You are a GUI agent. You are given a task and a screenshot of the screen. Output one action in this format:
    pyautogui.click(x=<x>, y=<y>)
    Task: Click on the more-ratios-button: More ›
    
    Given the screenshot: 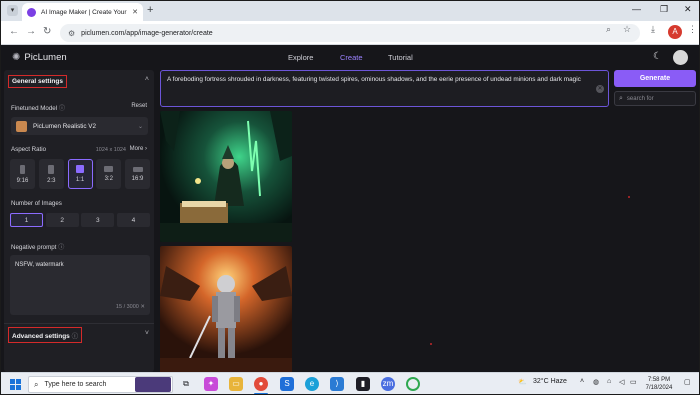 What is the action you would take?
    pyautogui.click(x=138, y=149)
    